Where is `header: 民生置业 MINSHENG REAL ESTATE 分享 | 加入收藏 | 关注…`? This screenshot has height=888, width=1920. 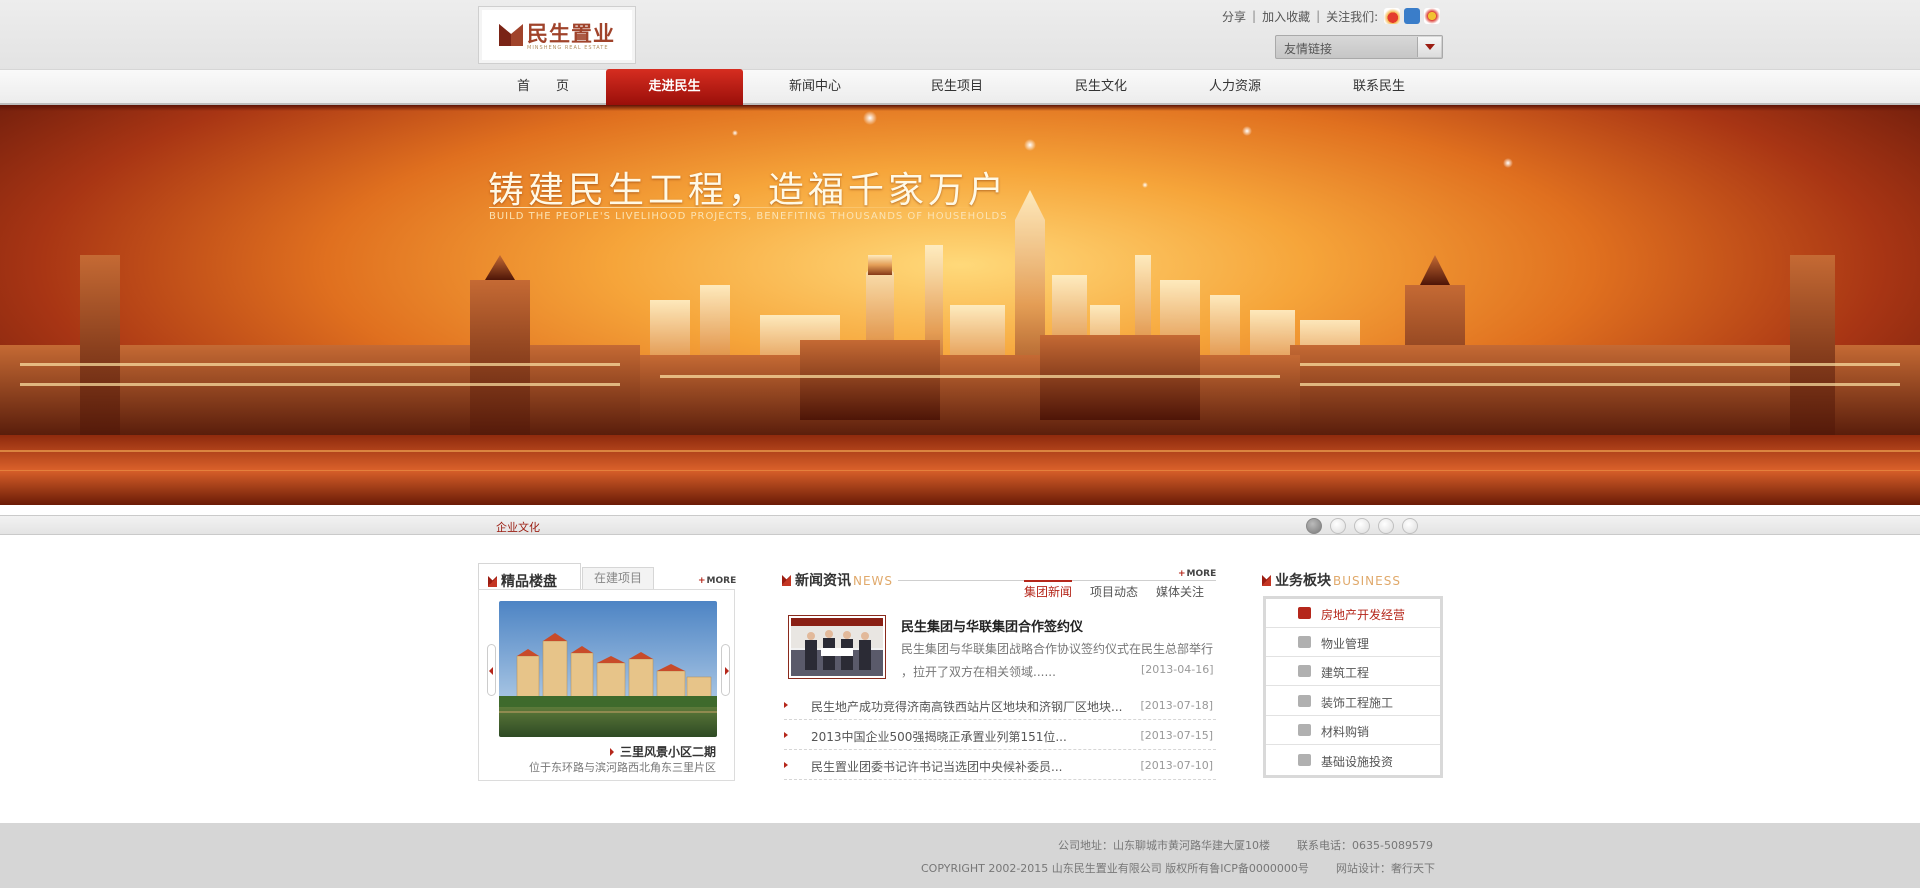
header: 民生置业 MINSHENG REAL ESTATE 分享 | 加入收藏 | 关注… is located at coordinates (960, 34).